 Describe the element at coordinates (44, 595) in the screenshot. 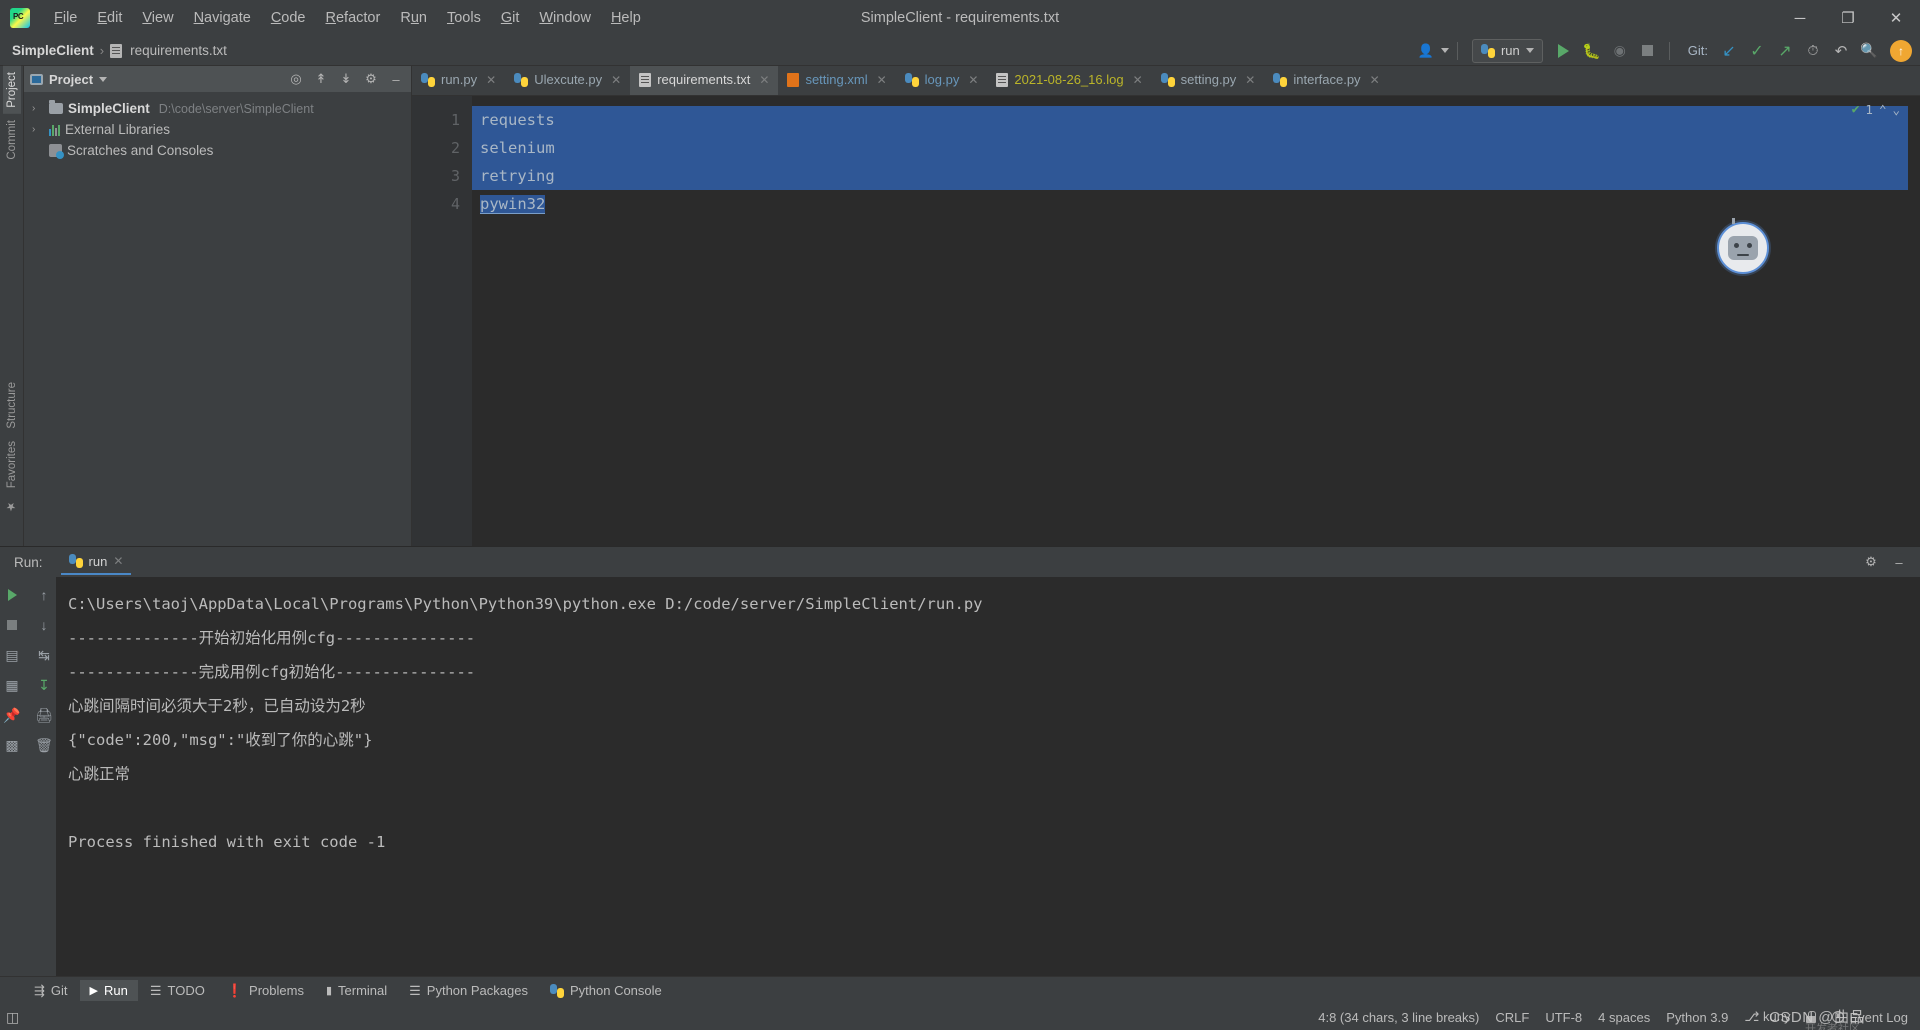

I see `scroll-up-icon: ↑` at that location.